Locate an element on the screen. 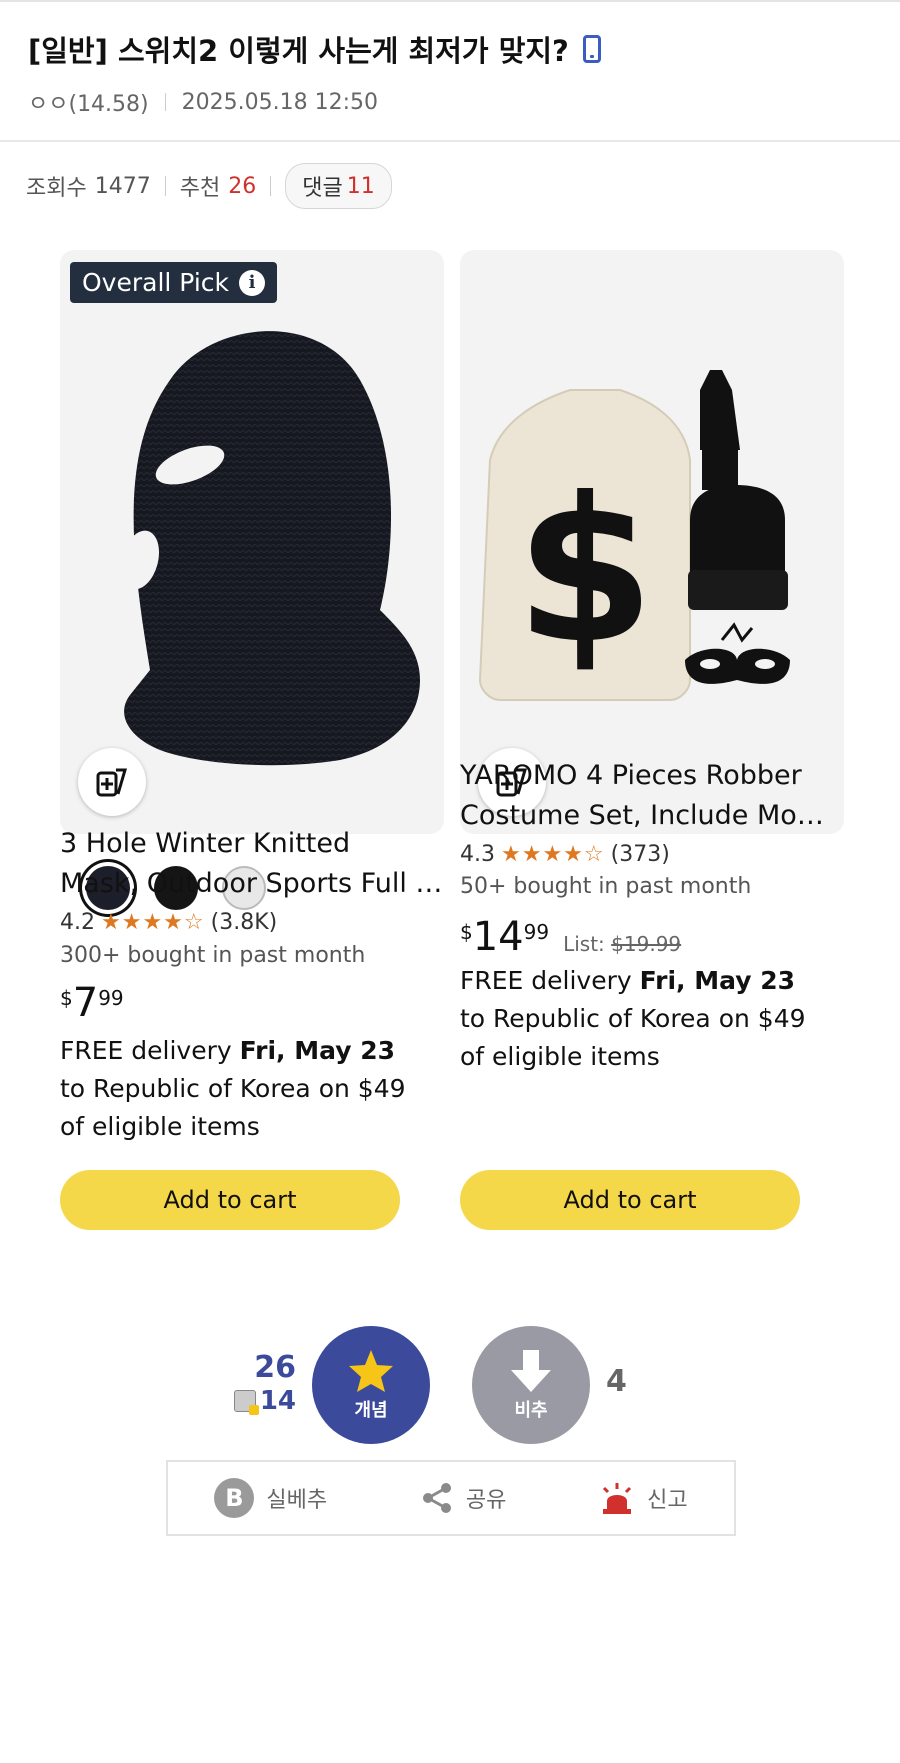 The height and width of the screenshot is (1763, 900). comments-button: 댓글 11 is located at coordinates (338, 186).